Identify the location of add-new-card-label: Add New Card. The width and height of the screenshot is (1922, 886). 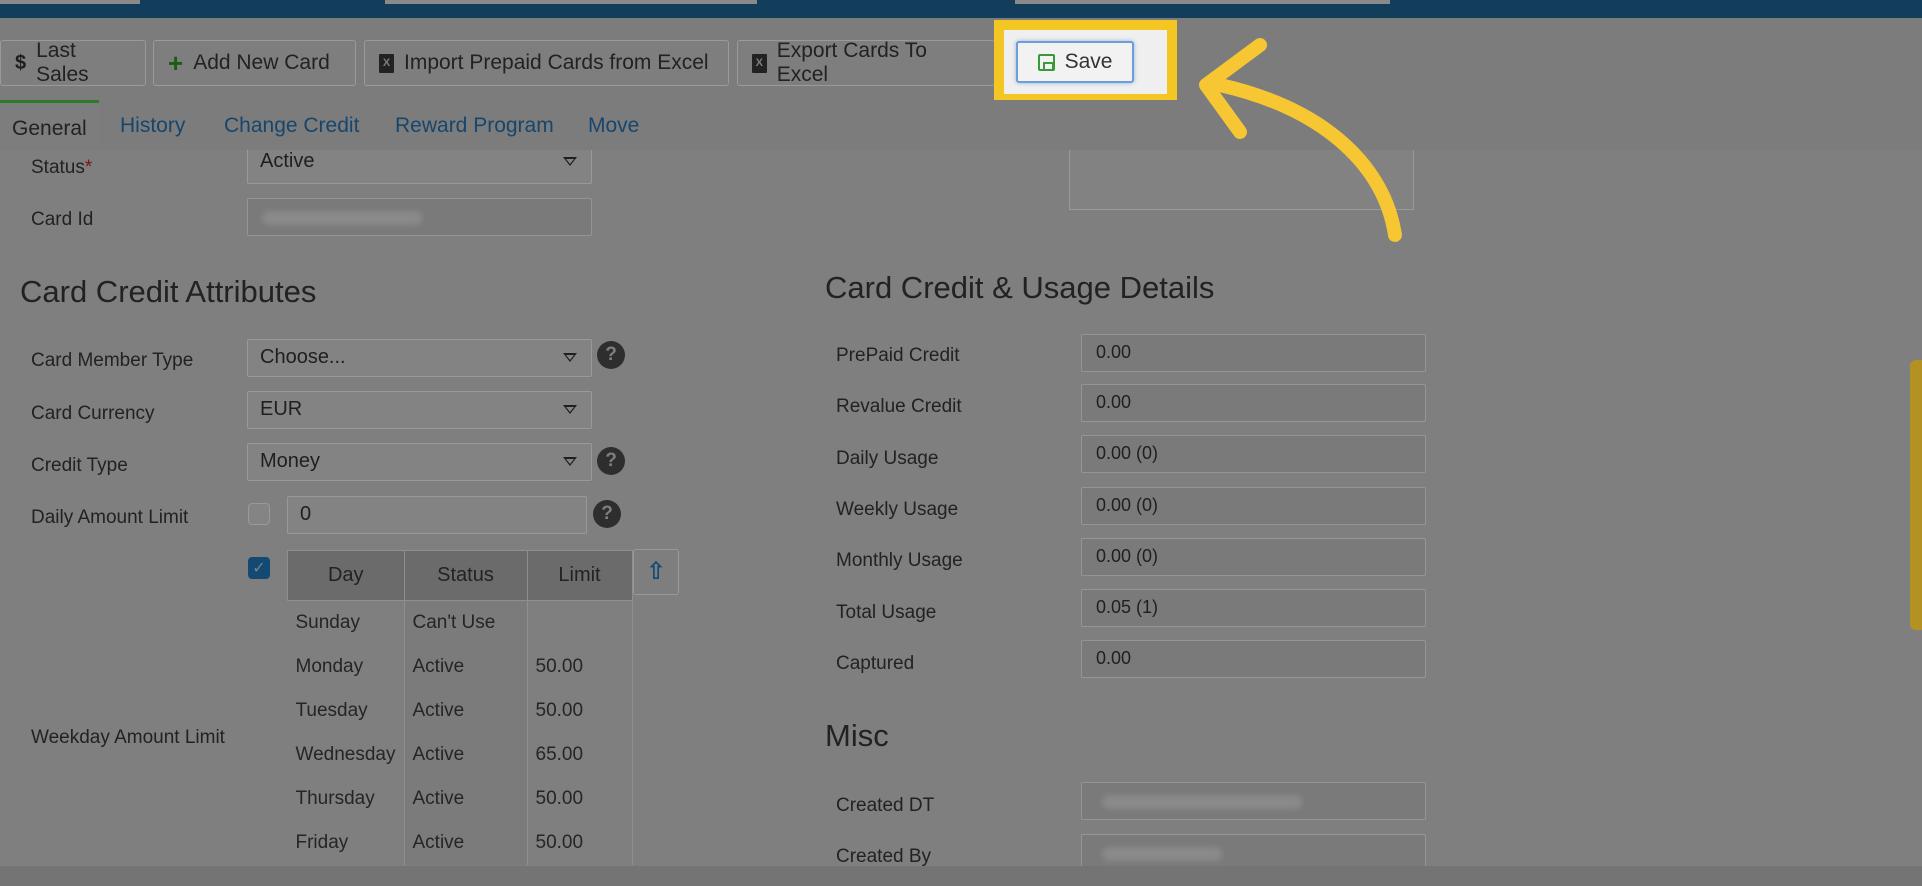
(261, 62).